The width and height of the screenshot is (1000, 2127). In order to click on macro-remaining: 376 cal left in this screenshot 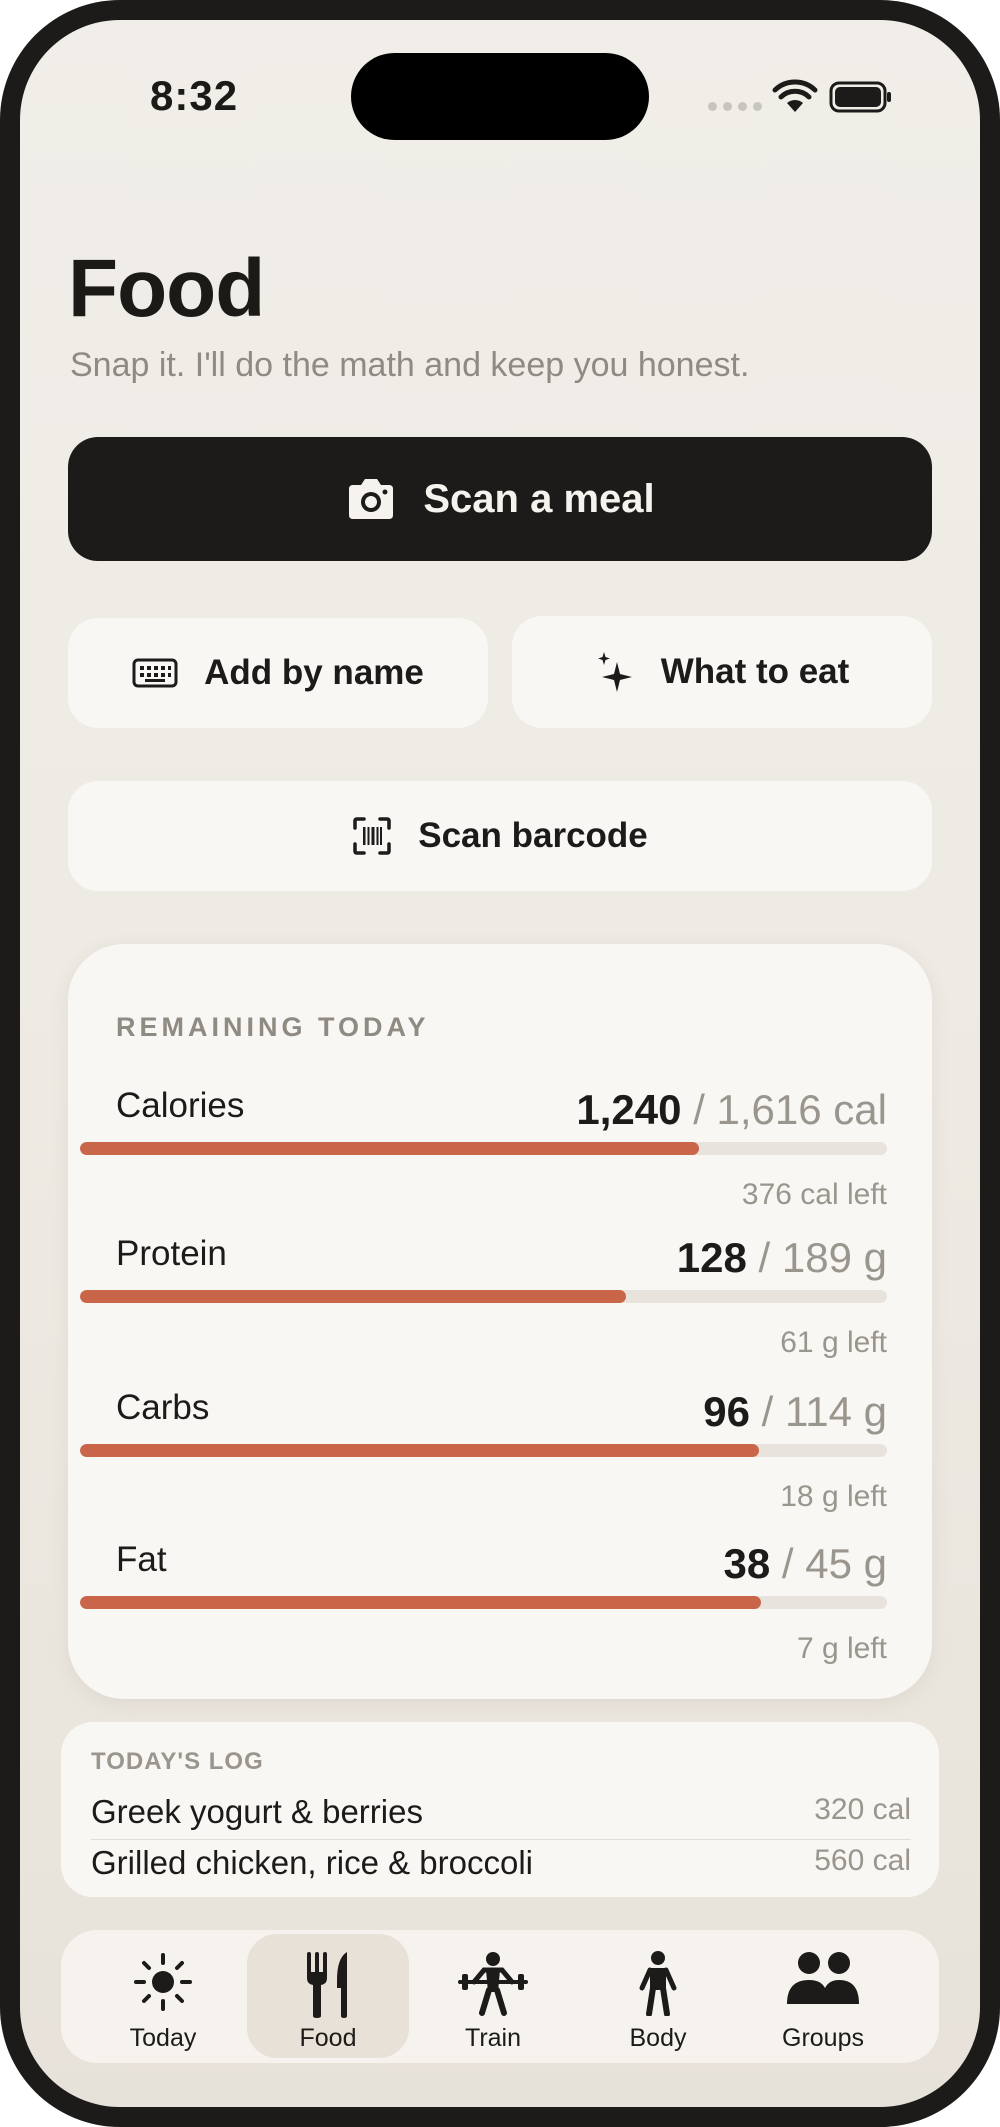, I will do `click(814, 1194)`.